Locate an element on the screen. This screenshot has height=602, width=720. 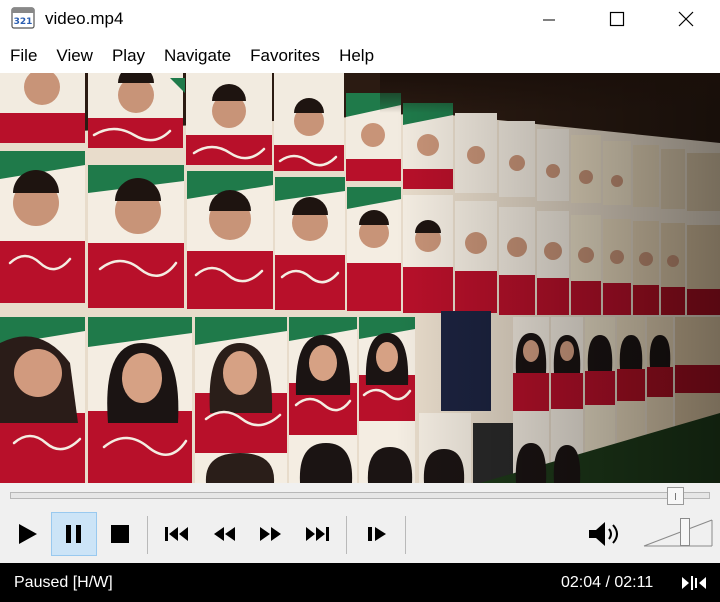
menu-file: File is located at coordinates (23, 56).